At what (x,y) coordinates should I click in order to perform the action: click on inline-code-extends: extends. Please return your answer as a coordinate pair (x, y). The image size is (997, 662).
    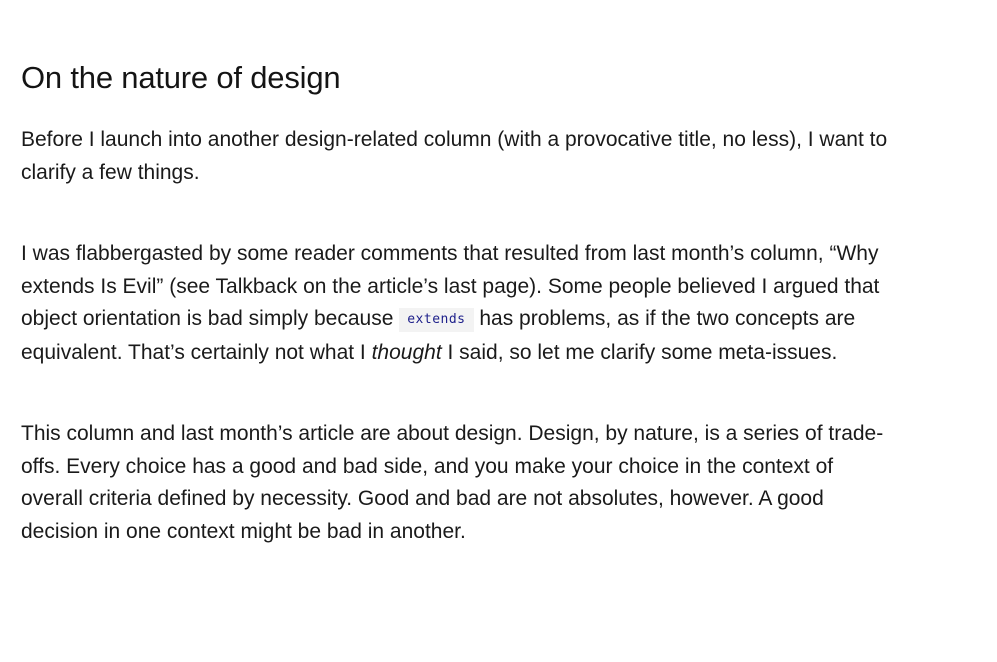
    Looking at the image, I should click on (436, 320).